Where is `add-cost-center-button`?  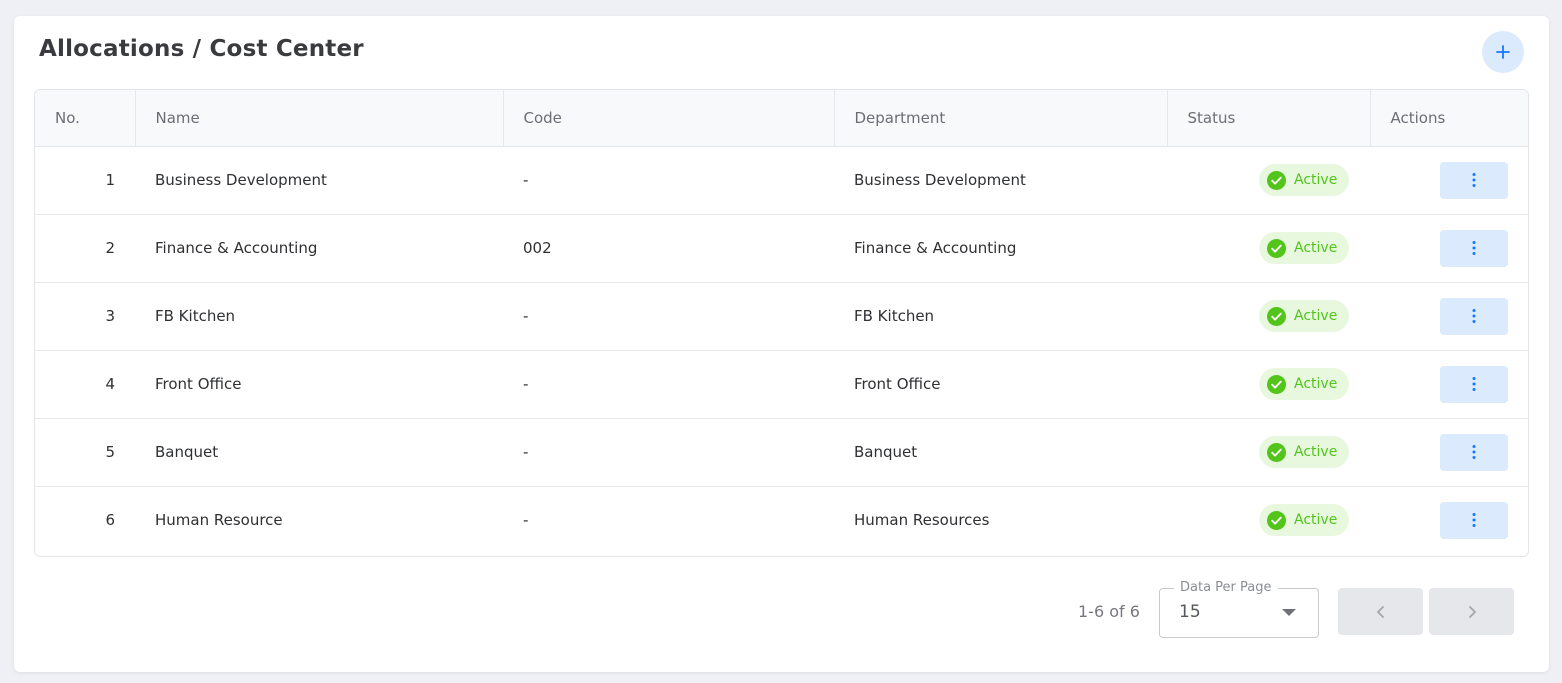 add-cost-center-button is located at coordinates (1503, 52).